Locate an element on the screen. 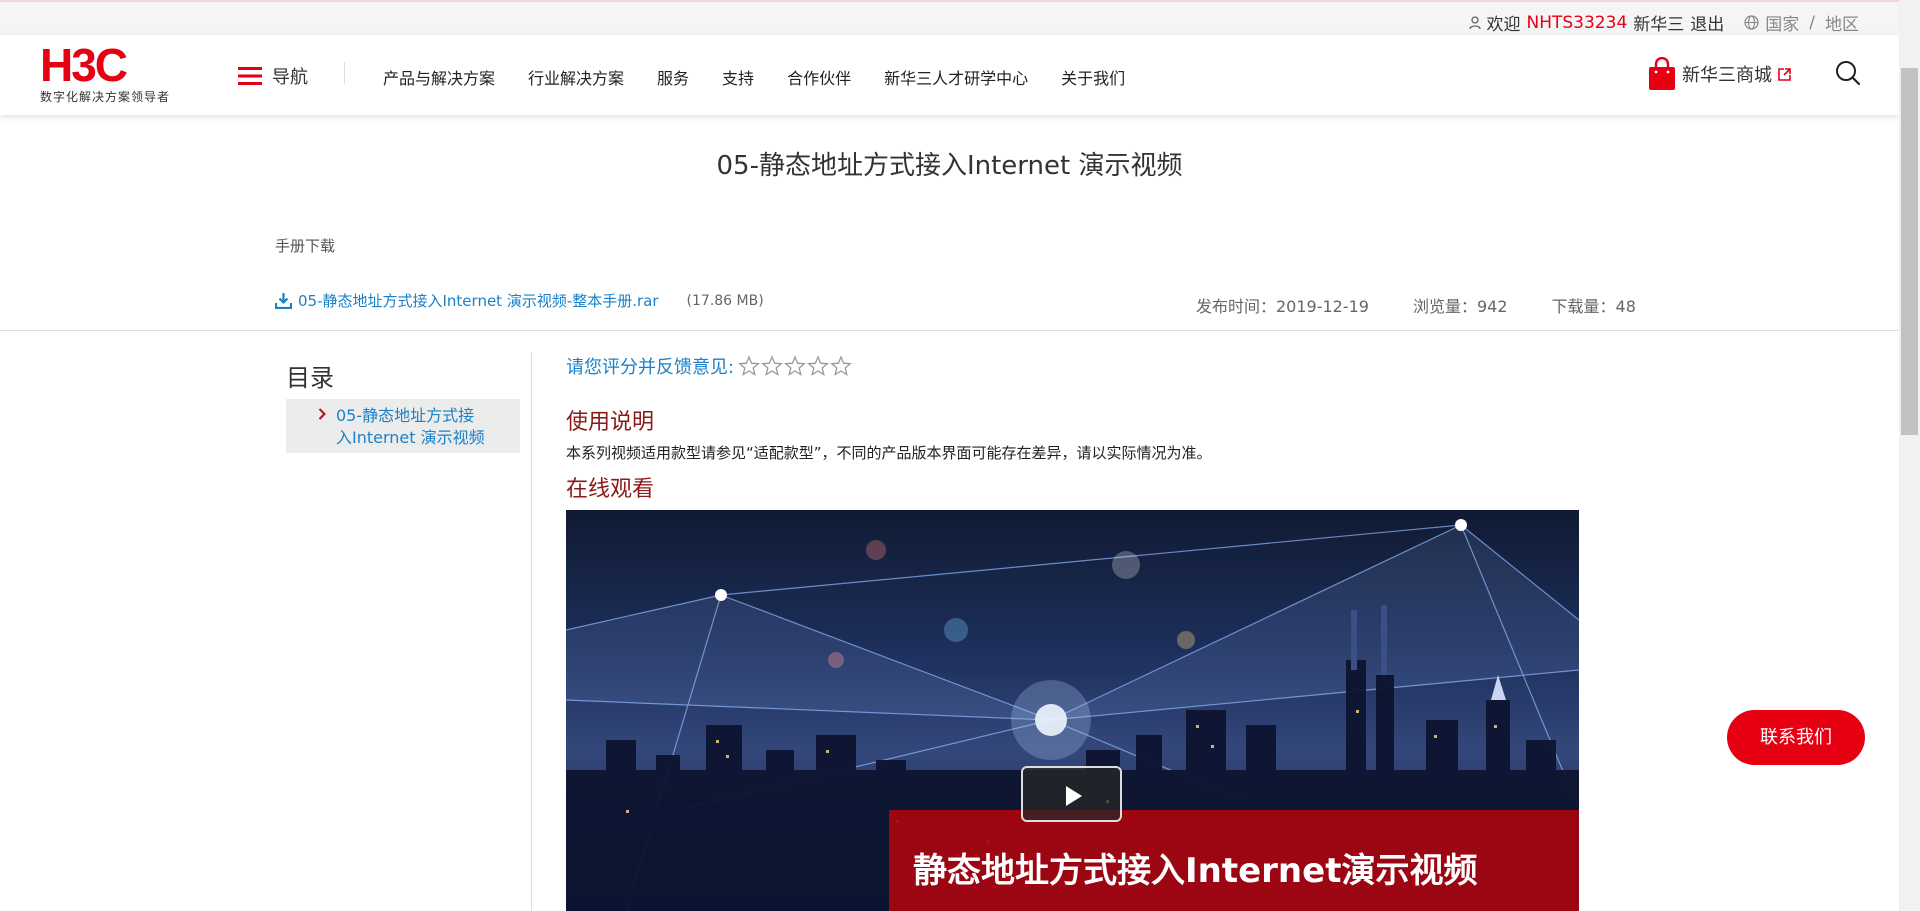  document-meta: 发布时间：2019-12-19 浏览量：942 下载量：48 is located at coordinates (1438, 305).